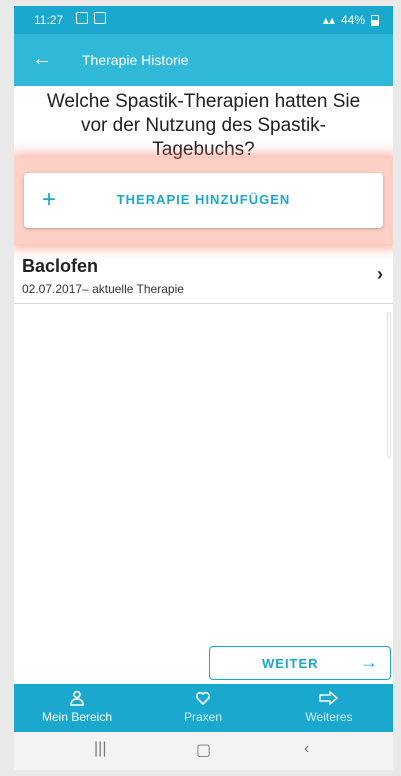  What do you see at coordinates (60, 266) in the screenshot?
I see `therapy-name: Baclofen` at bounding box center [60, 266].